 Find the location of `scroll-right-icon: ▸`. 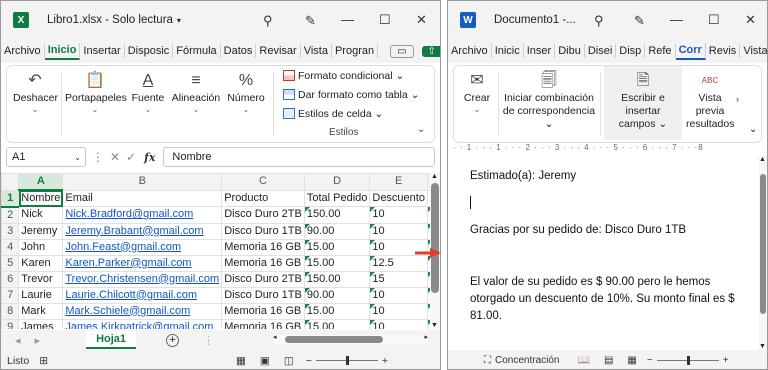

scroll-right-icon: ▸ is located at coordinates (426, 337).